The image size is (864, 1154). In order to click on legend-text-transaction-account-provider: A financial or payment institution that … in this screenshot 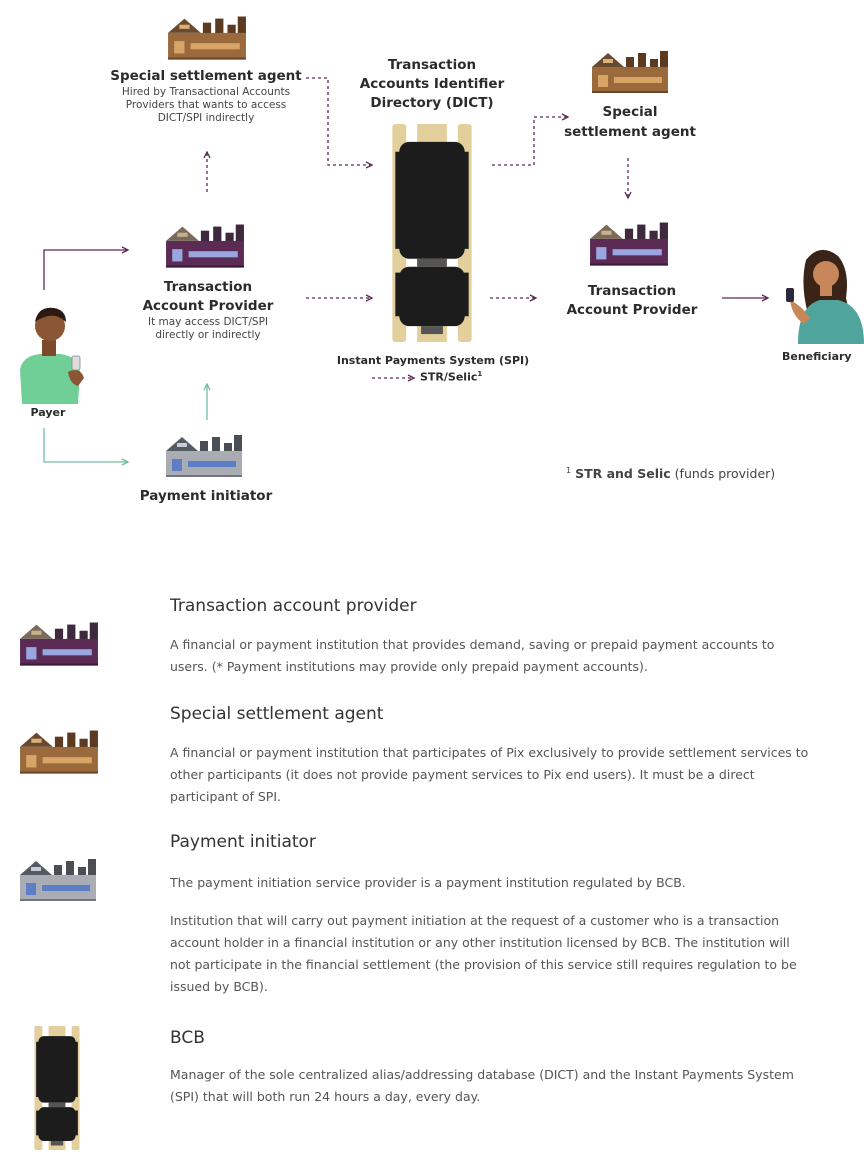, I will do `click(472, 655)`.